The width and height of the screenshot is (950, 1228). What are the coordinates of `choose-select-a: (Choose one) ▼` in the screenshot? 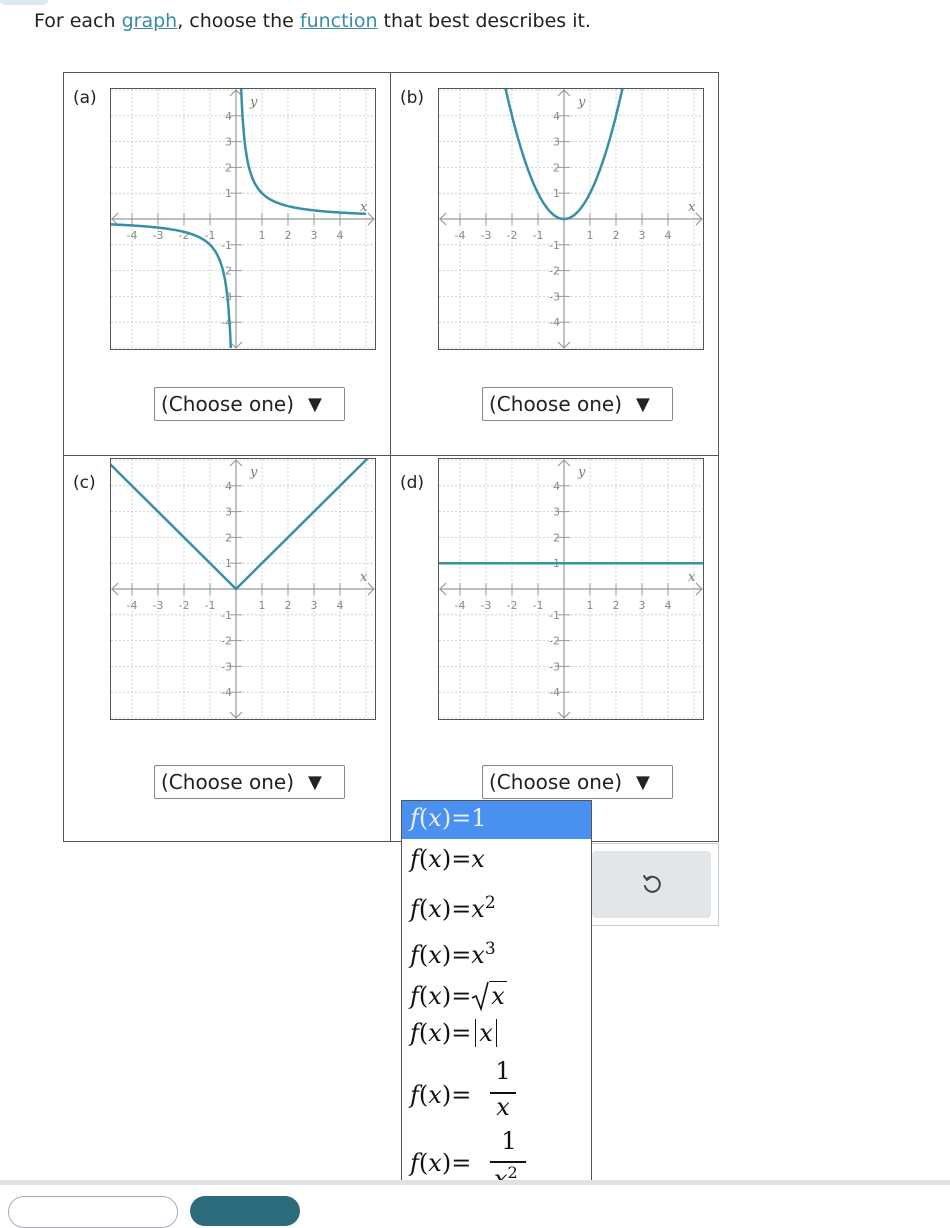 It's located at (249, 404).